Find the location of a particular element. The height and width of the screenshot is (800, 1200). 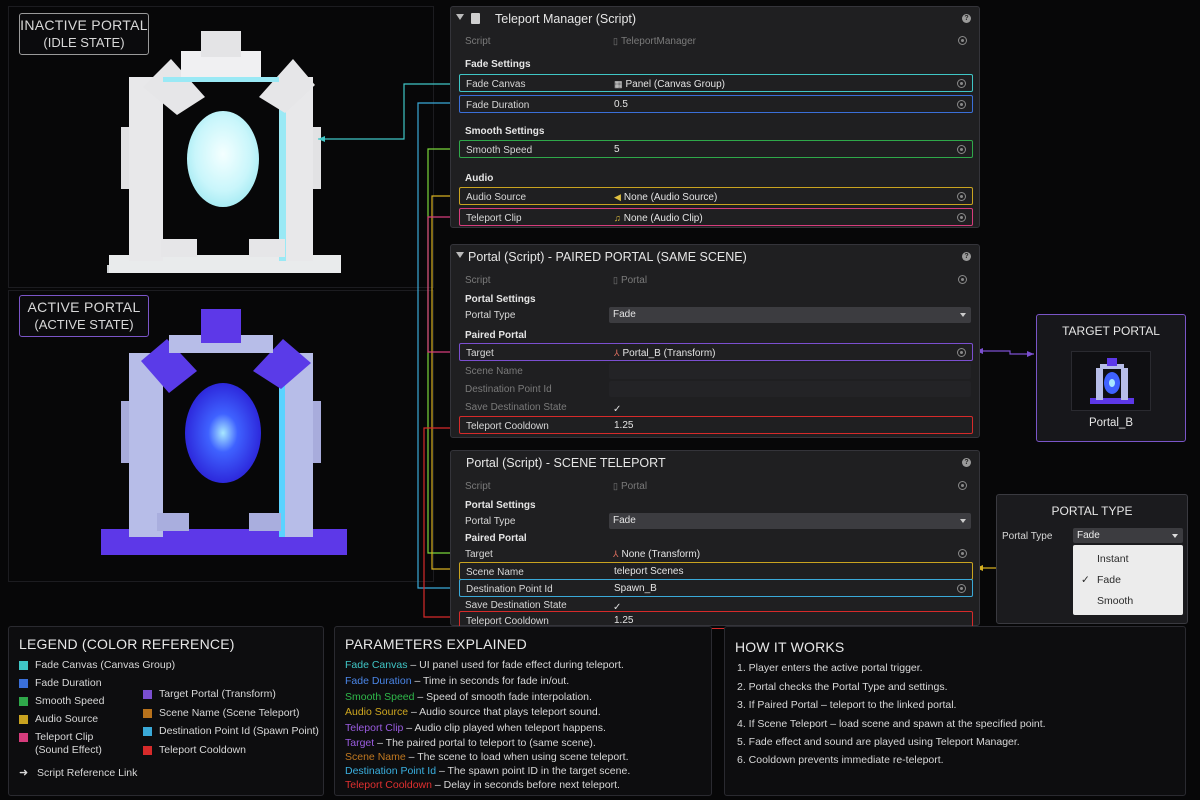

legend-item-label: Fade Canvas (Canvas Group) is located at coordinates (105, 665).